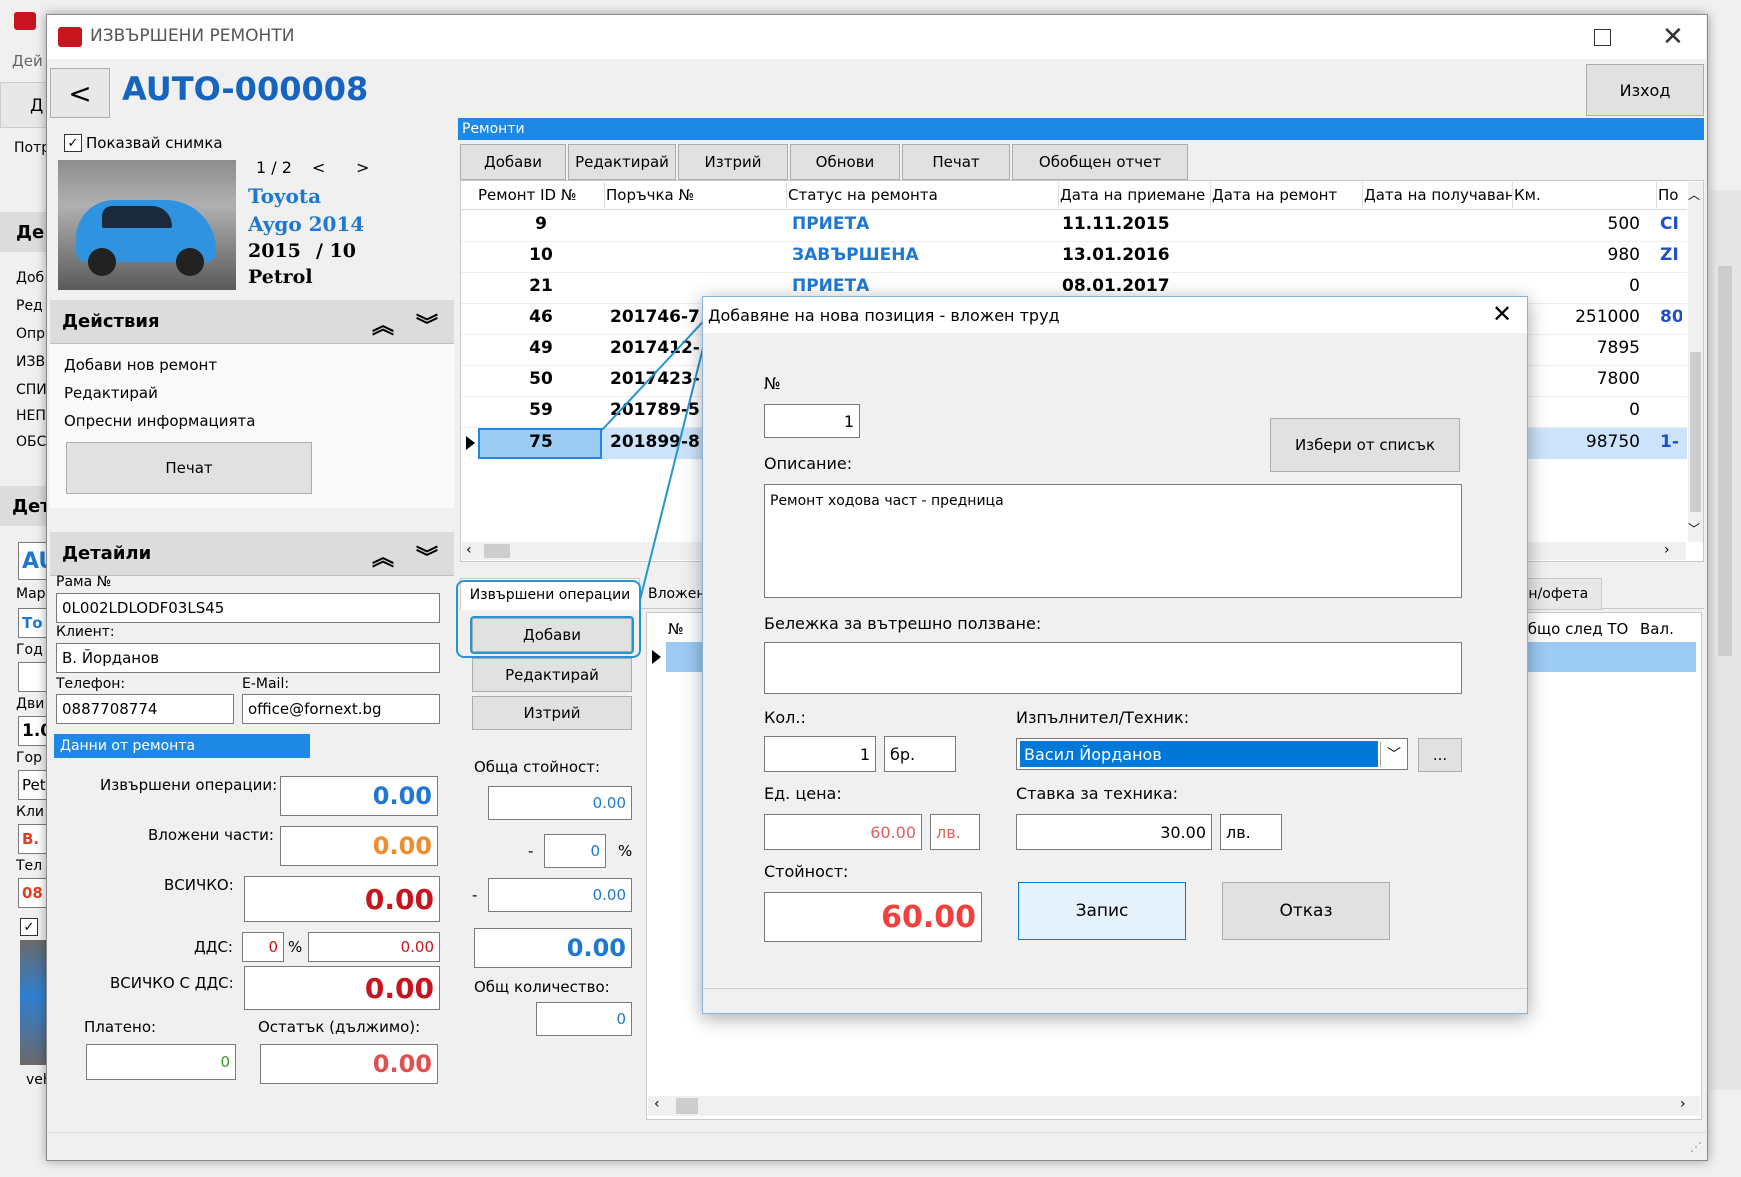  What do you see at coordinates (955, 832) in the screenshot?
I see `dialog-price-currency: лв.` at bounding box center [955, 832].